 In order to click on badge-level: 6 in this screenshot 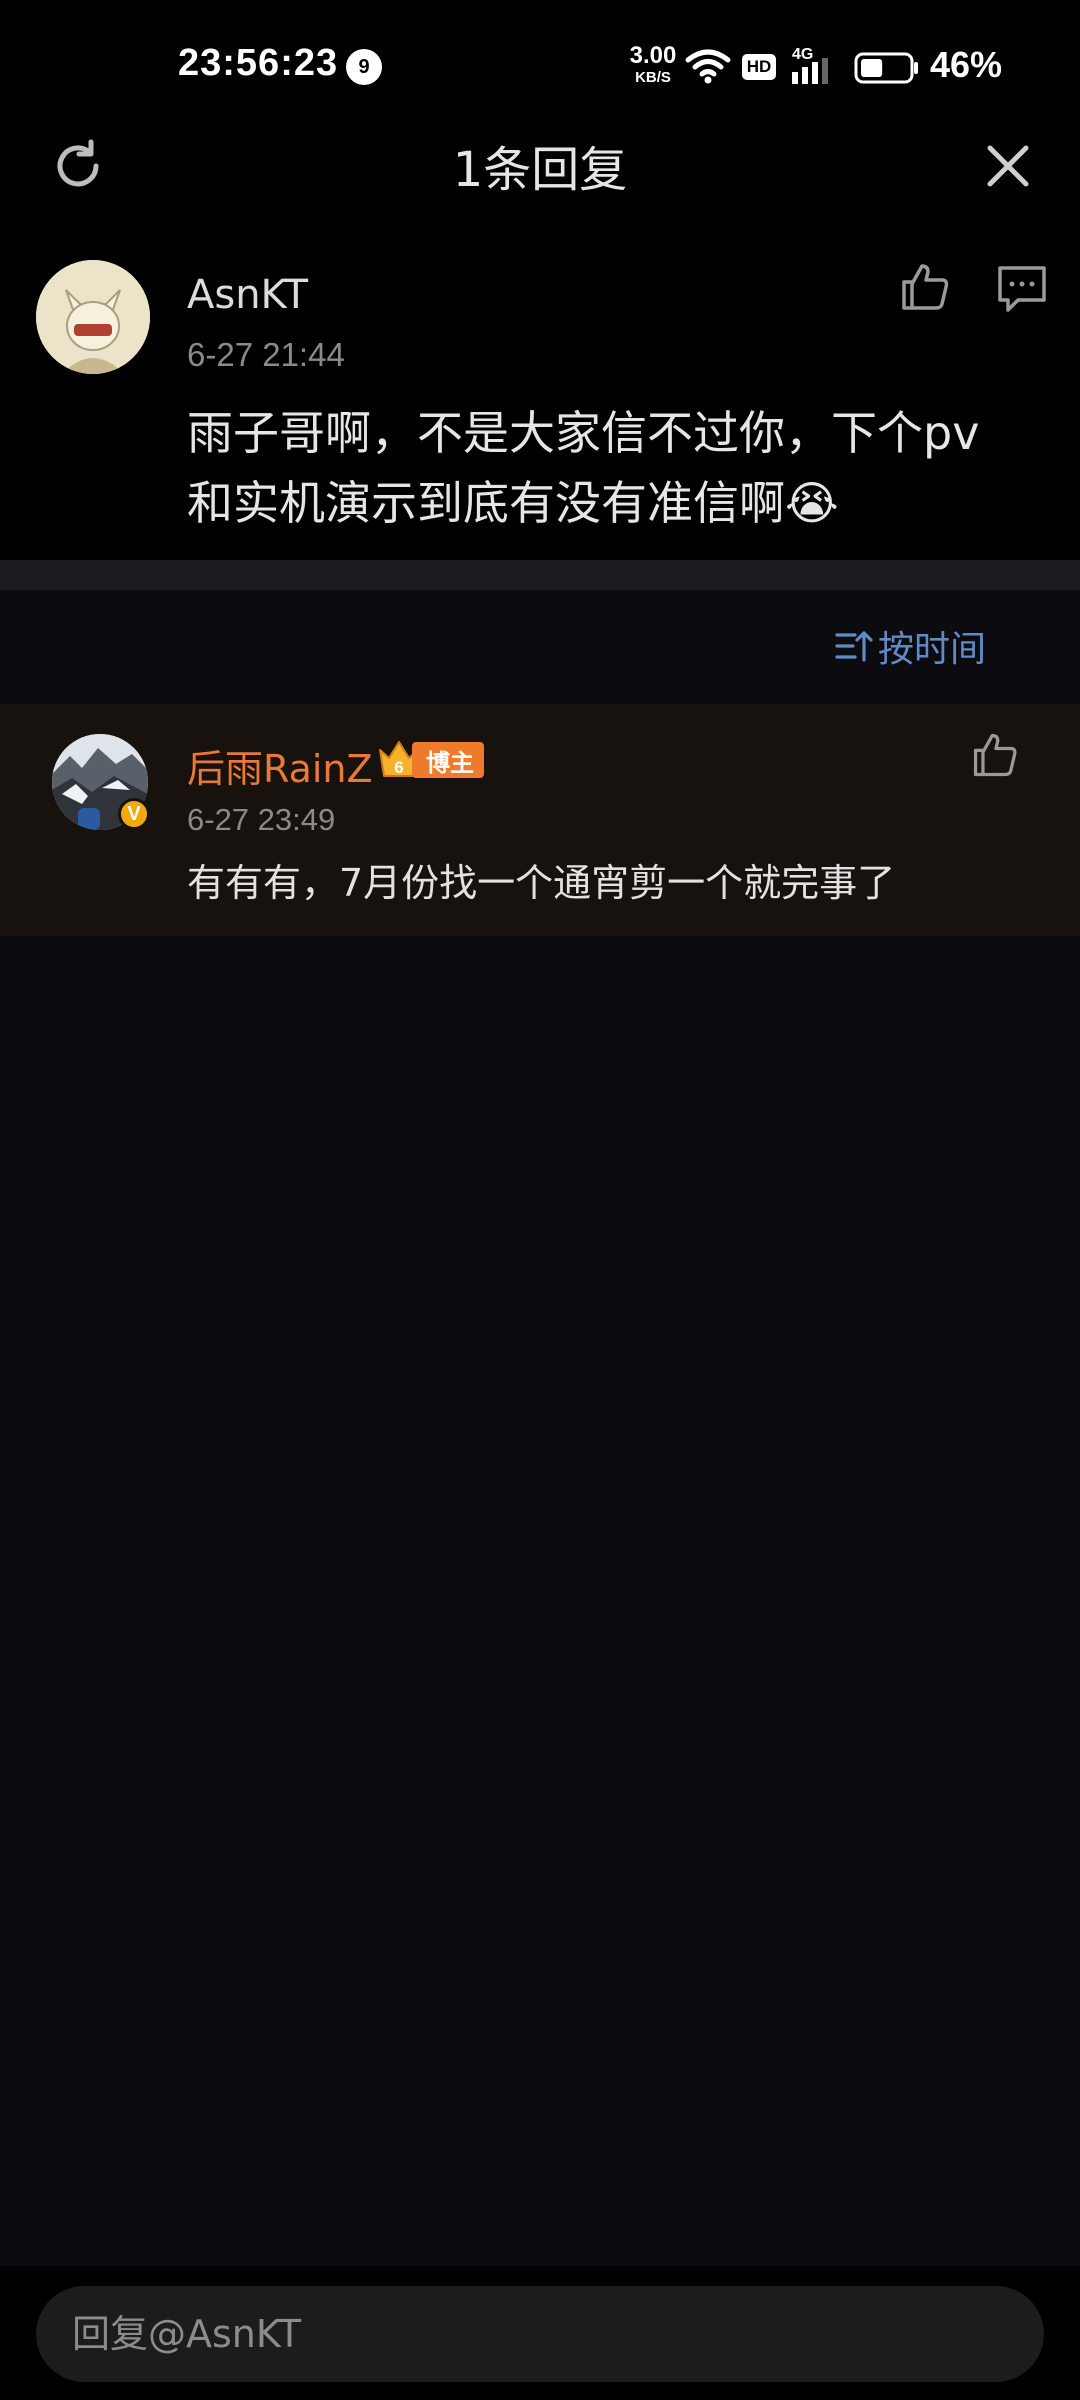, I will do `click(398, 767)`.